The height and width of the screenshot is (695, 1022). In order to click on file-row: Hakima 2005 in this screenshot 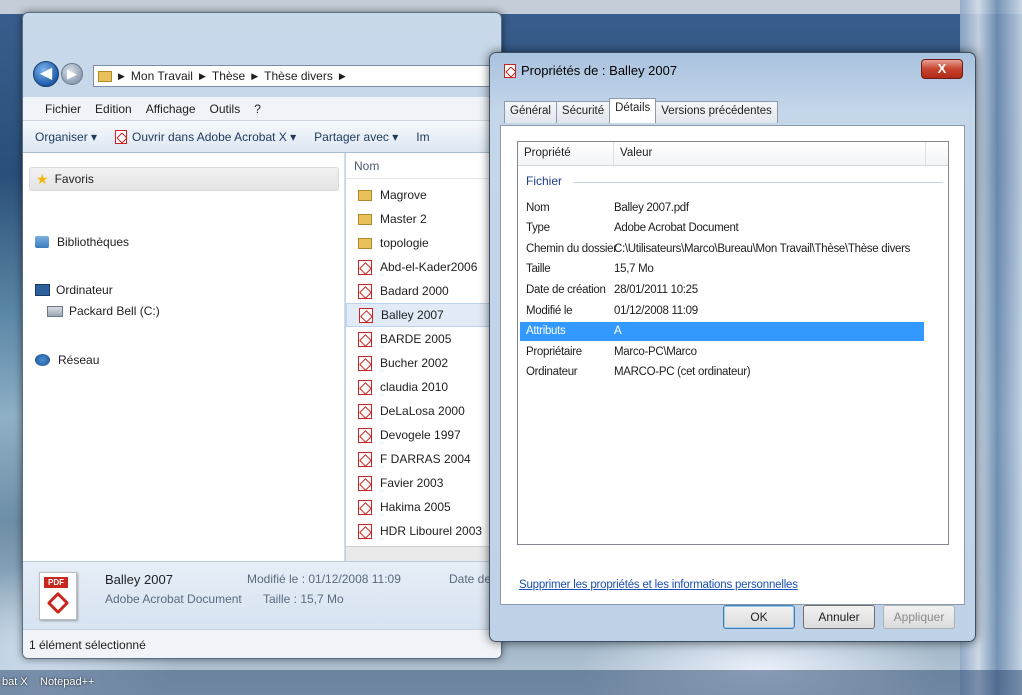, I will do `click(423, 507)`.